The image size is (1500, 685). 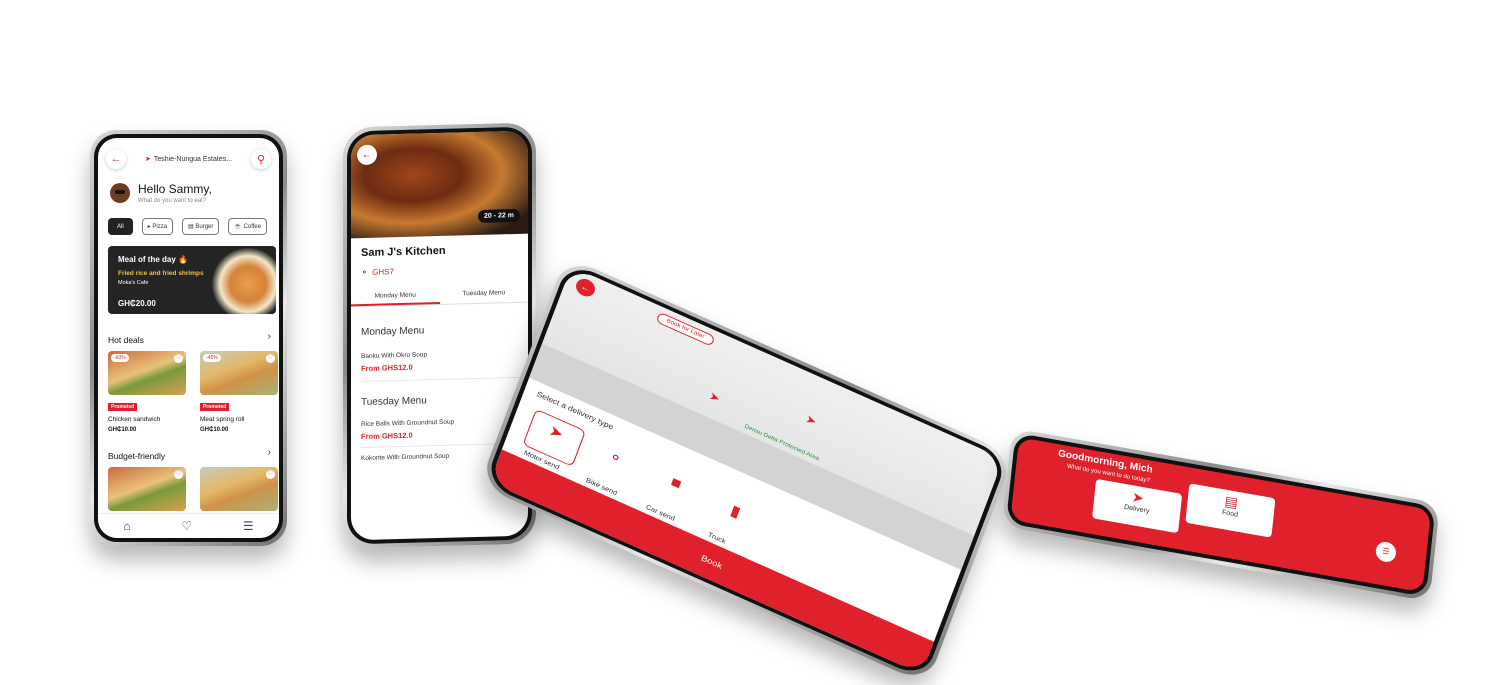 I want to click on back-button: ←, so click(x=116, y=159).